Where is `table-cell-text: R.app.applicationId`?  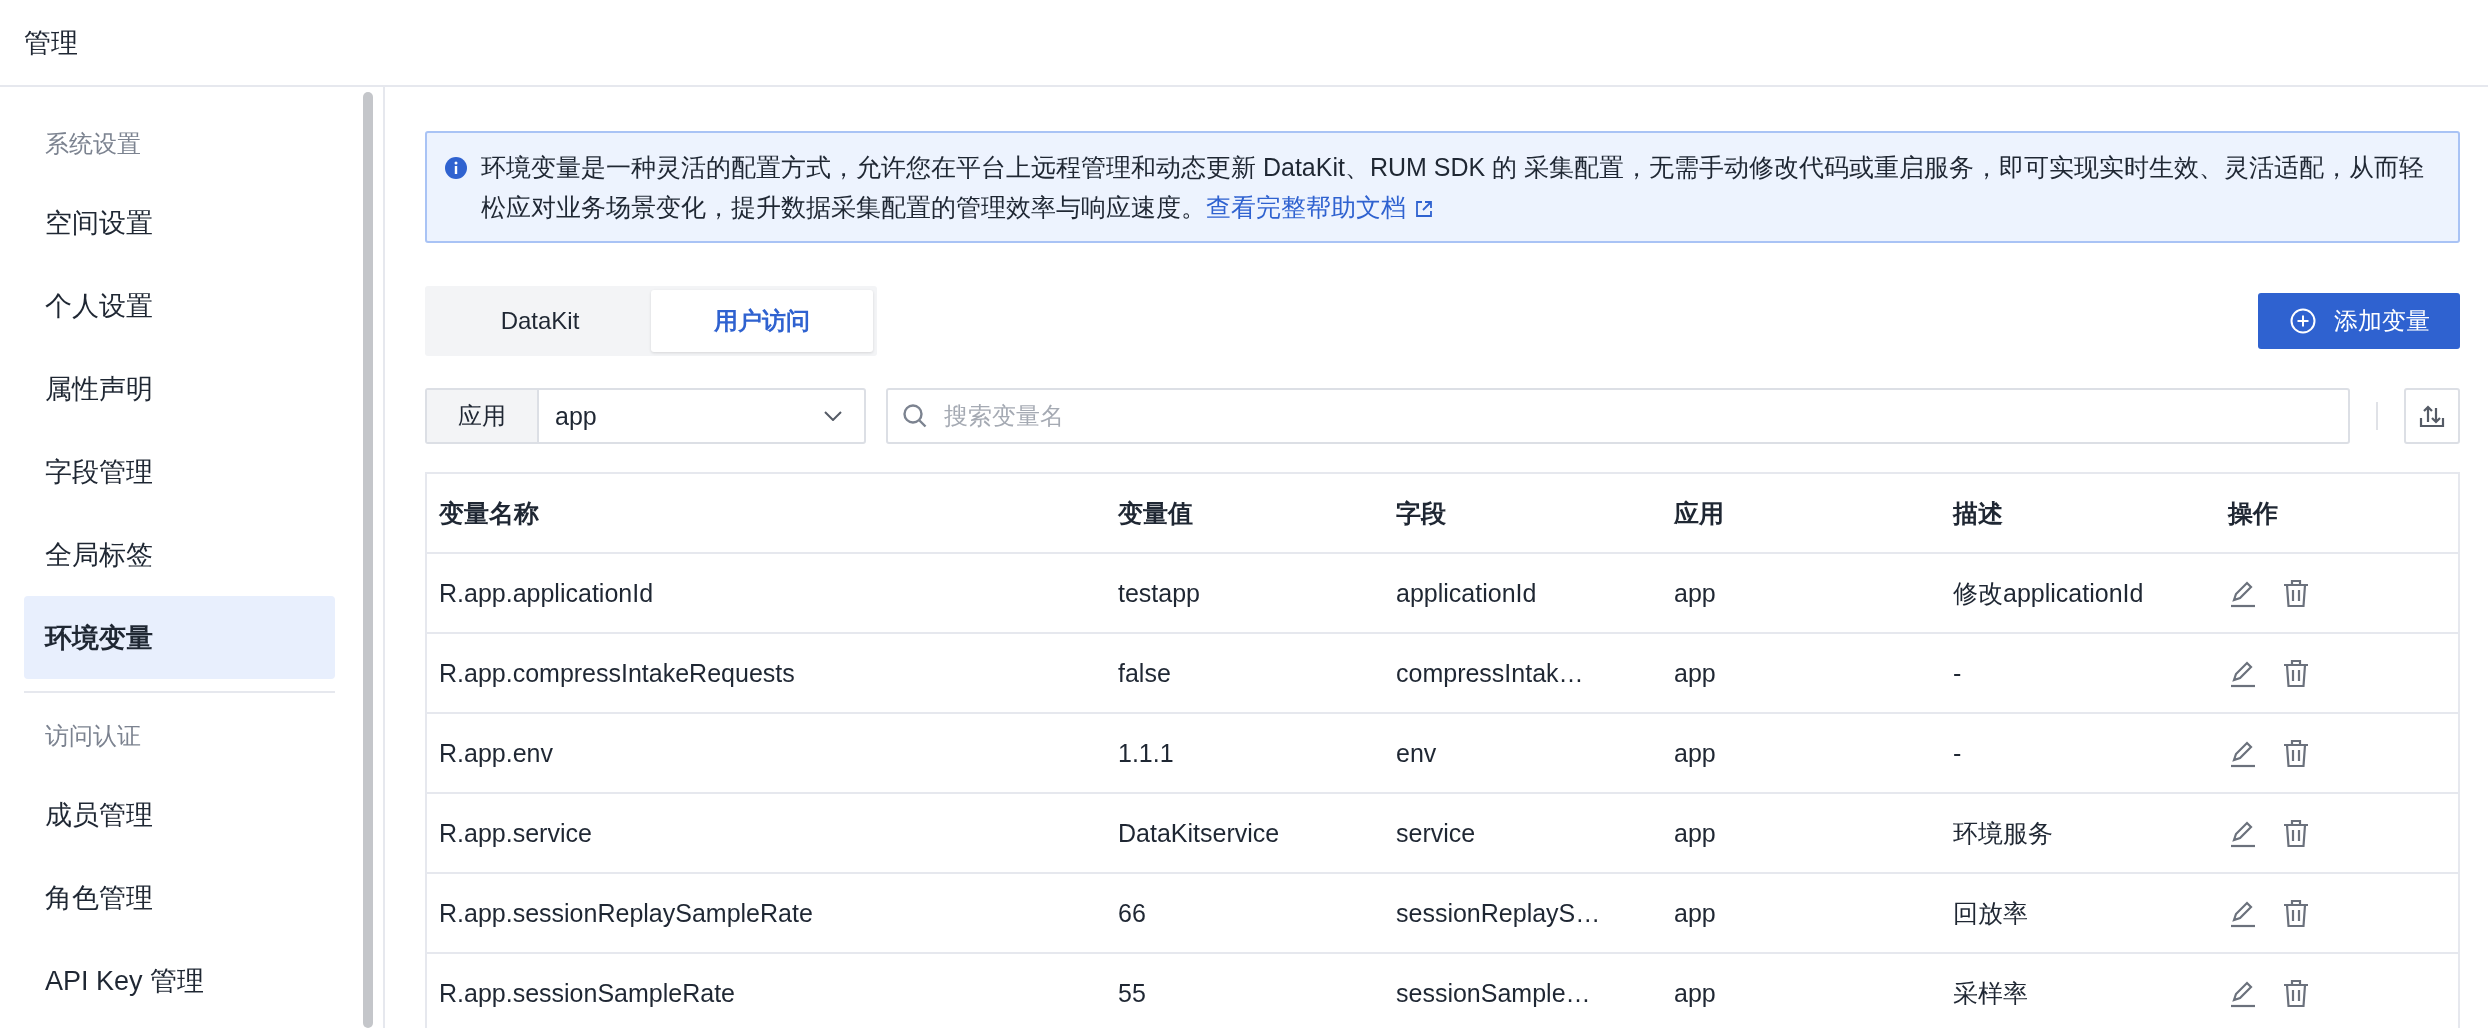 table-cell-text: R.app.applicationId is located at coordinates (547, 593).